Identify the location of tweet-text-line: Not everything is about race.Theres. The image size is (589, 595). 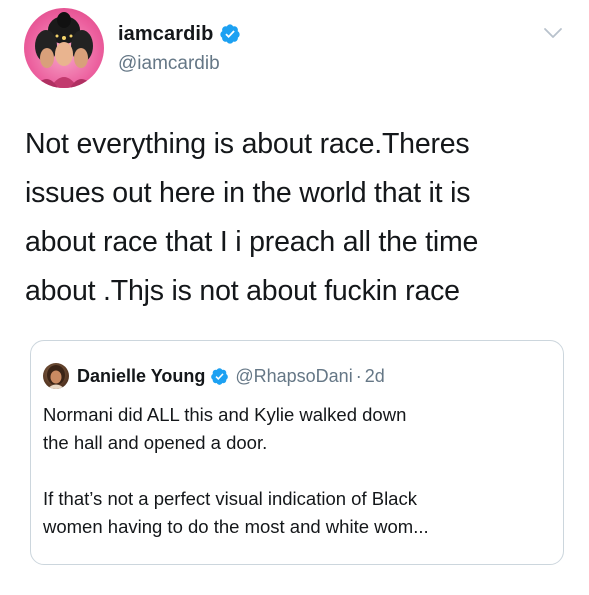
(247, 144).